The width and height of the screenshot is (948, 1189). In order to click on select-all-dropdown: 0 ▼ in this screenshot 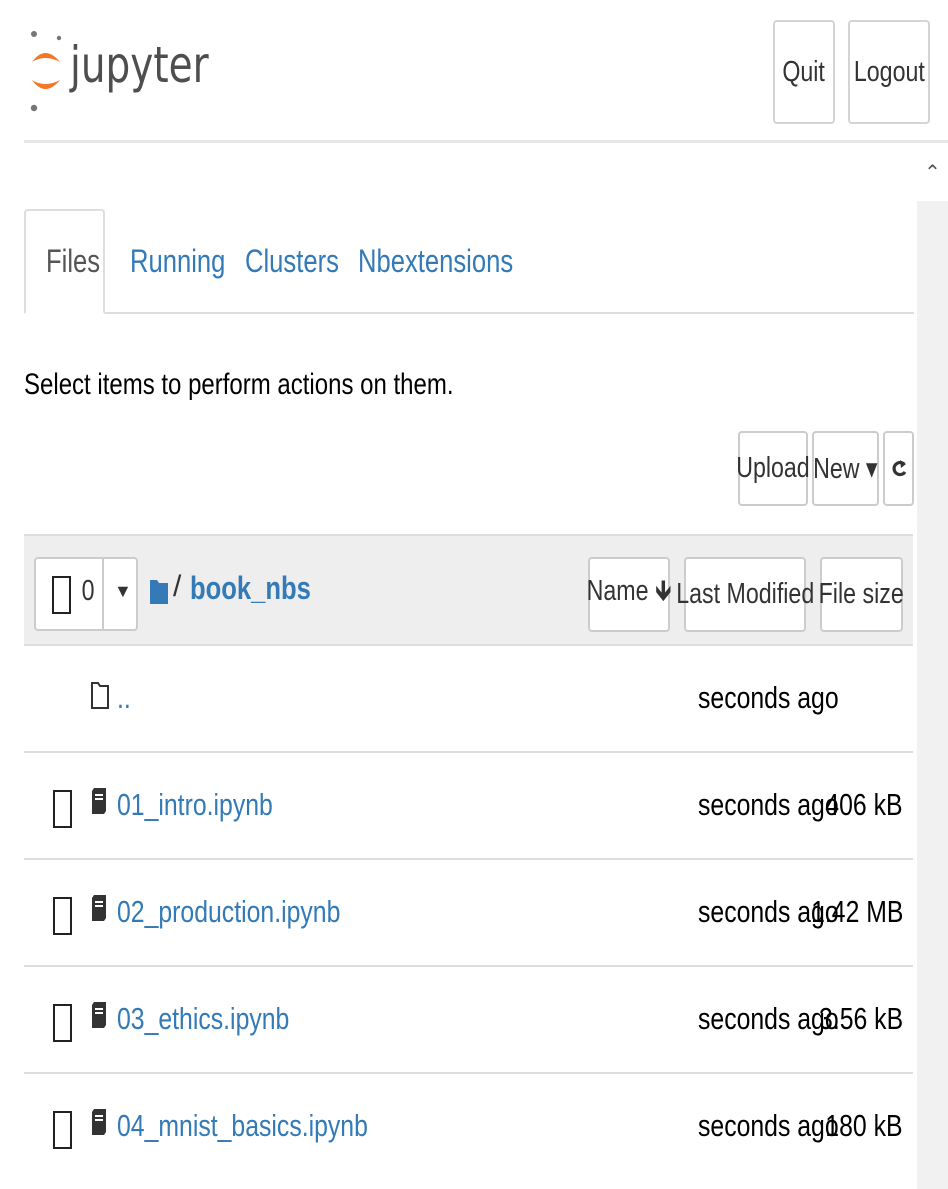, I will do `click(86, 594)`.